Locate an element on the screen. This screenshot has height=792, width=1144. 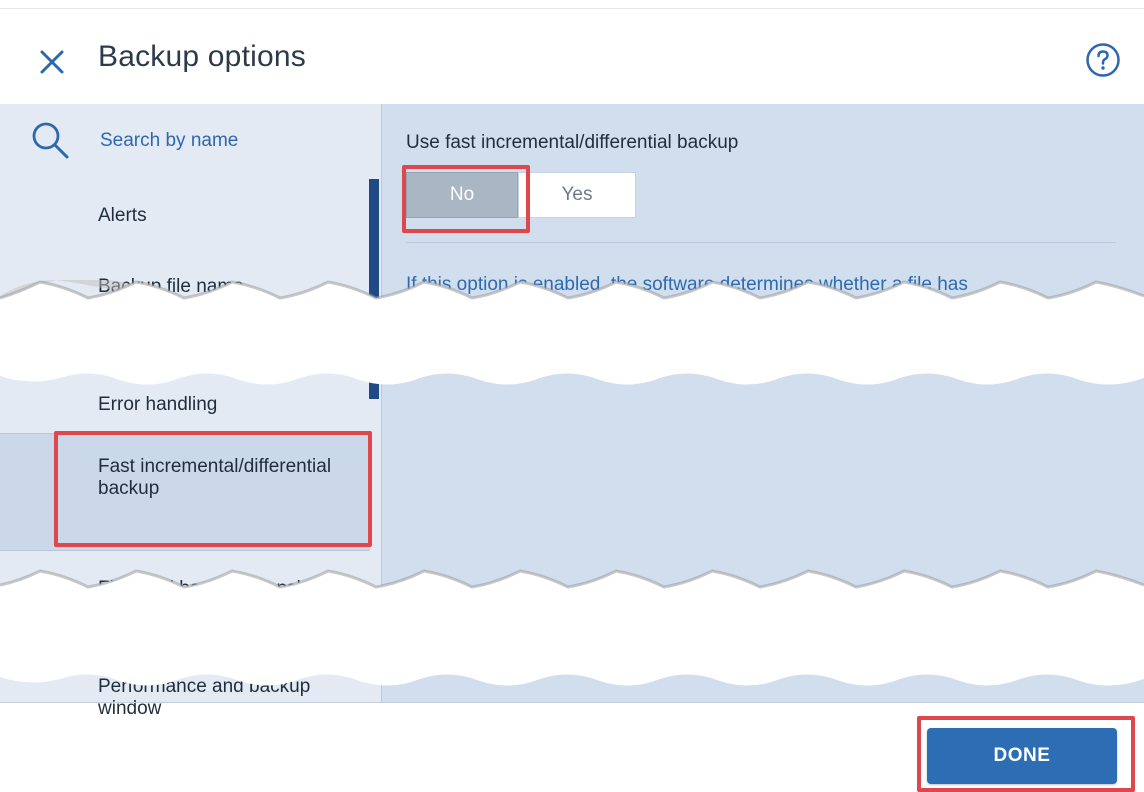
dialog-title: Backup options is located at coordinates (202, 56).